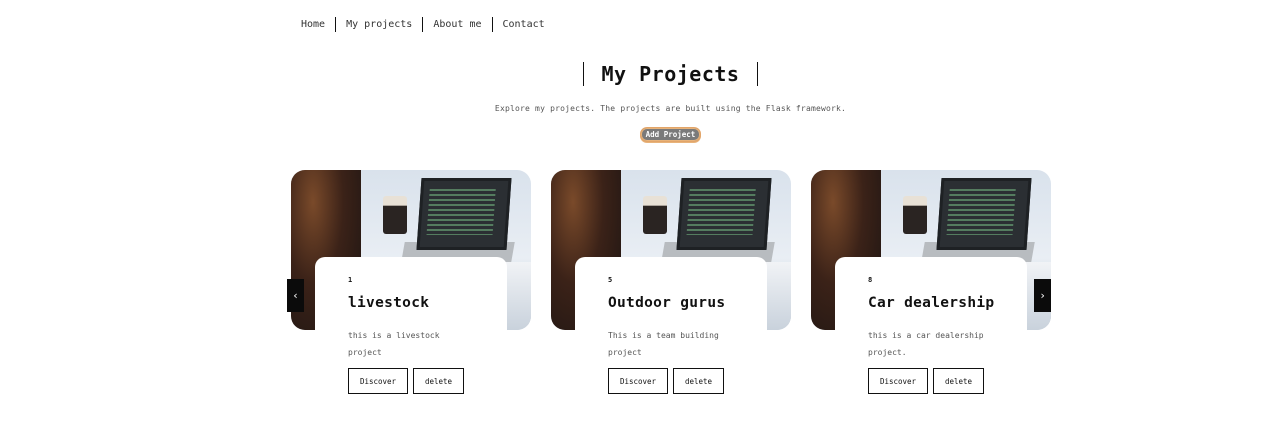 Image resolution: width=1279 pixels, height=447 pixels. What do you see at coordinates (394, 344) in the screenshot?
I see `project-description: this is a livestock project` at bounding box center [394, 344].